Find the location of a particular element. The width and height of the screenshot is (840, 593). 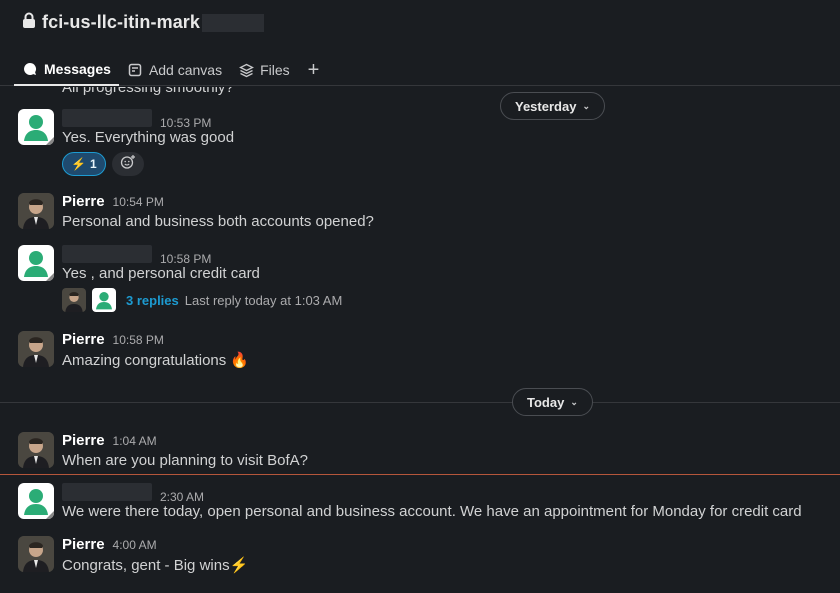

message-text: Amazing congratulations 🔥 is located at coordinates (156, 360).